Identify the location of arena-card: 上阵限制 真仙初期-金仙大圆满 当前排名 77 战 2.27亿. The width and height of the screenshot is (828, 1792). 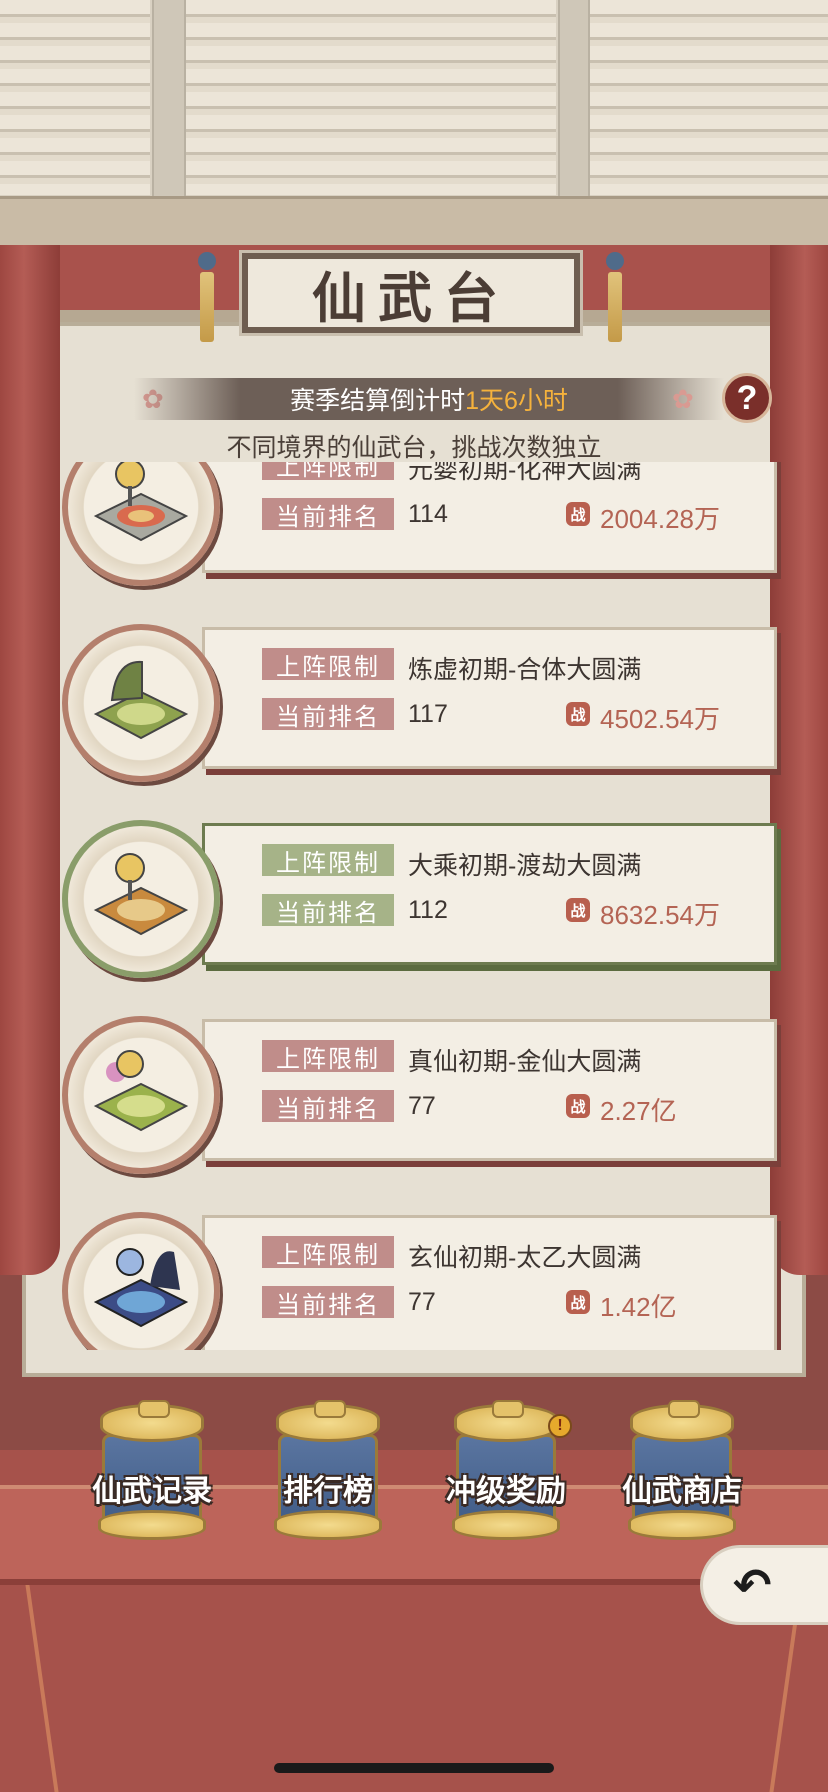
(423, 1098).